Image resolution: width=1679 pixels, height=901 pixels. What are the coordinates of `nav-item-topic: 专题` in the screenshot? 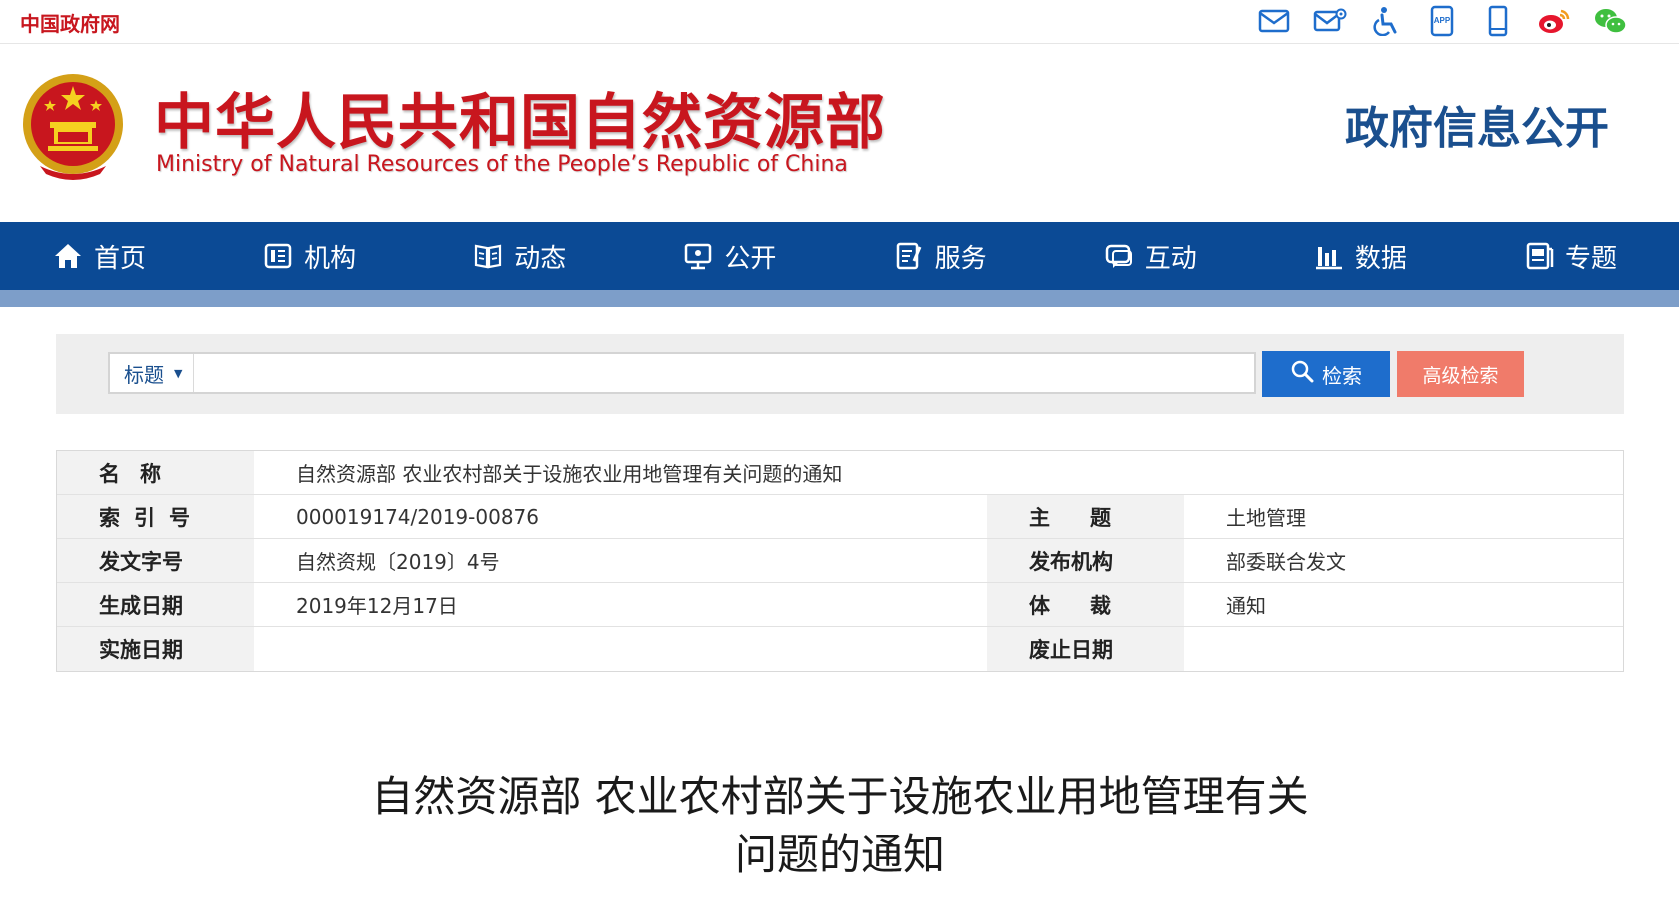 It's located at (1570, 256).